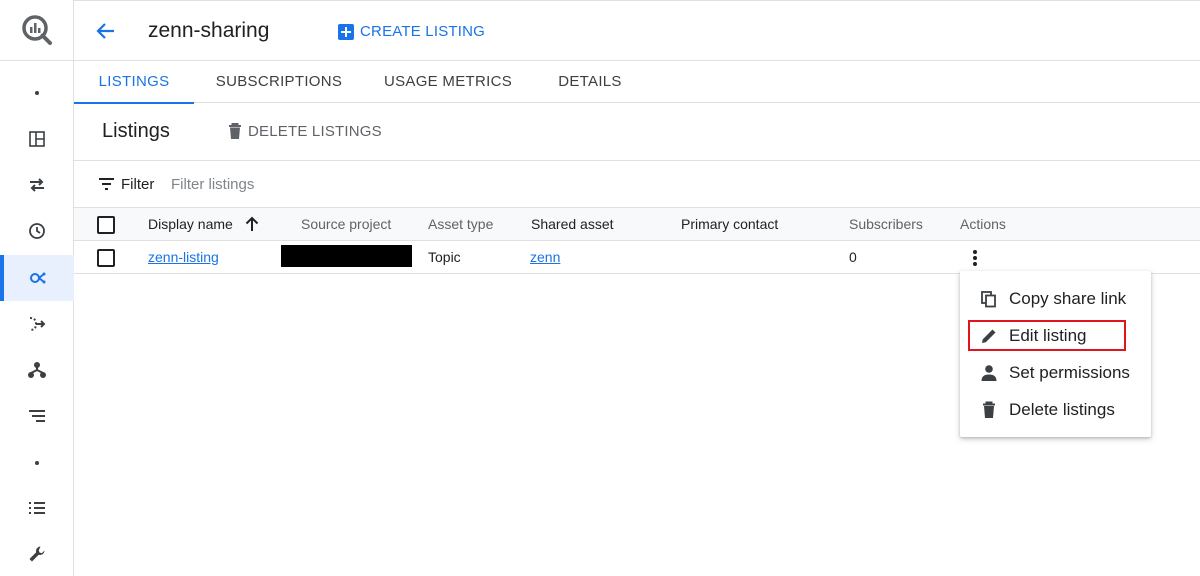 The width and height of the screenshot is (1200, 576). I want to click on column-header-display-name: Display name, so click(203, 224).